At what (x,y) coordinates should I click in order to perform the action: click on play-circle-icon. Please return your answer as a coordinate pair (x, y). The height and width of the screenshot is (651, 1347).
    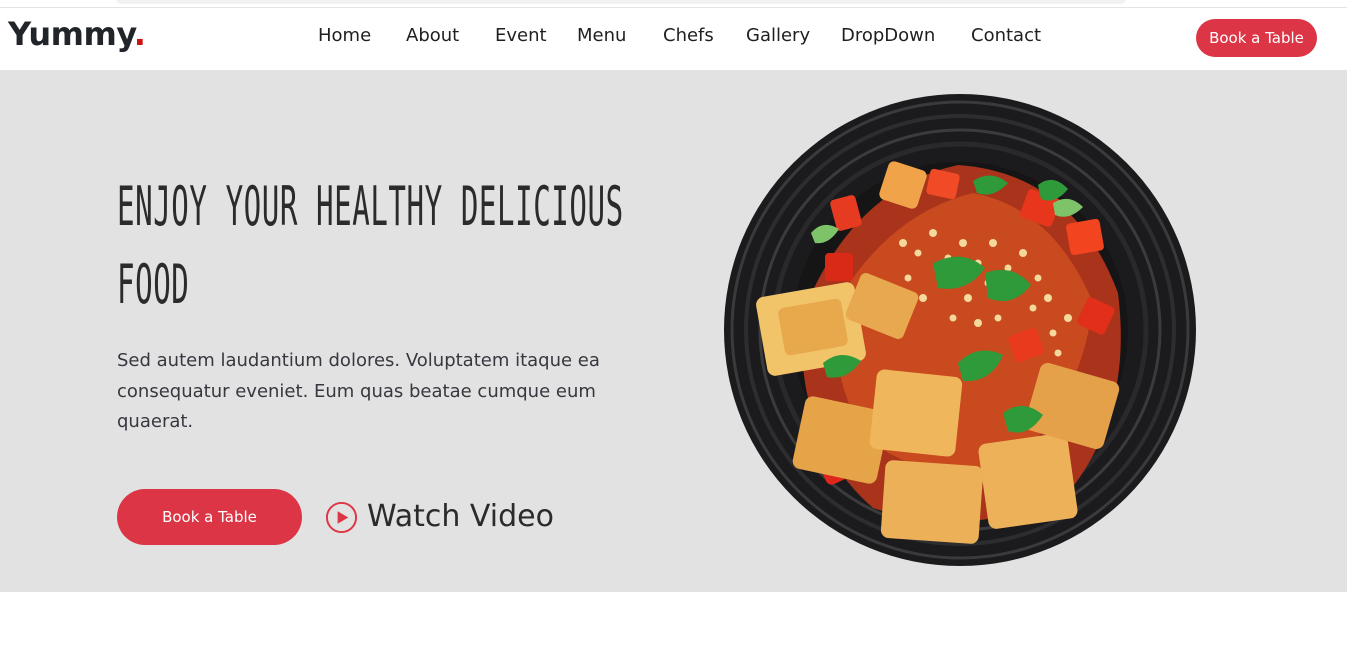
    Looking at the image, I should click on (341, 517).